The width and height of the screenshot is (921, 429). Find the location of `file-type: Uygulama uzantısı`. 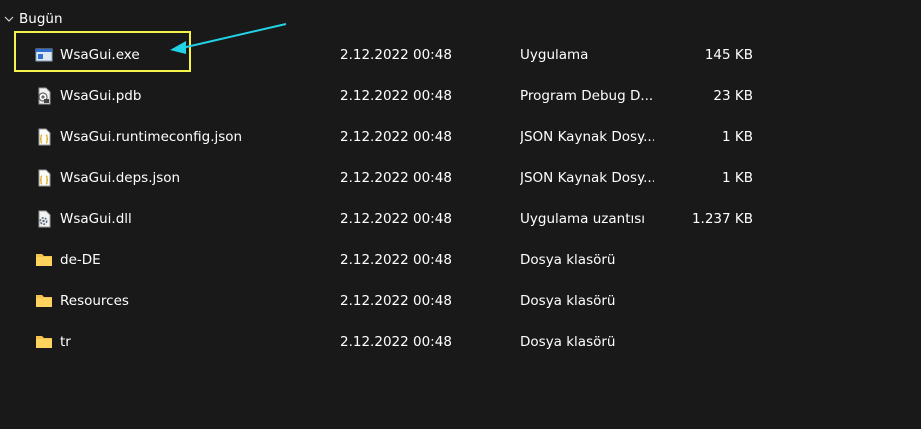

file-type: Uygulama uzantısı is located at coordinates (583, 219).